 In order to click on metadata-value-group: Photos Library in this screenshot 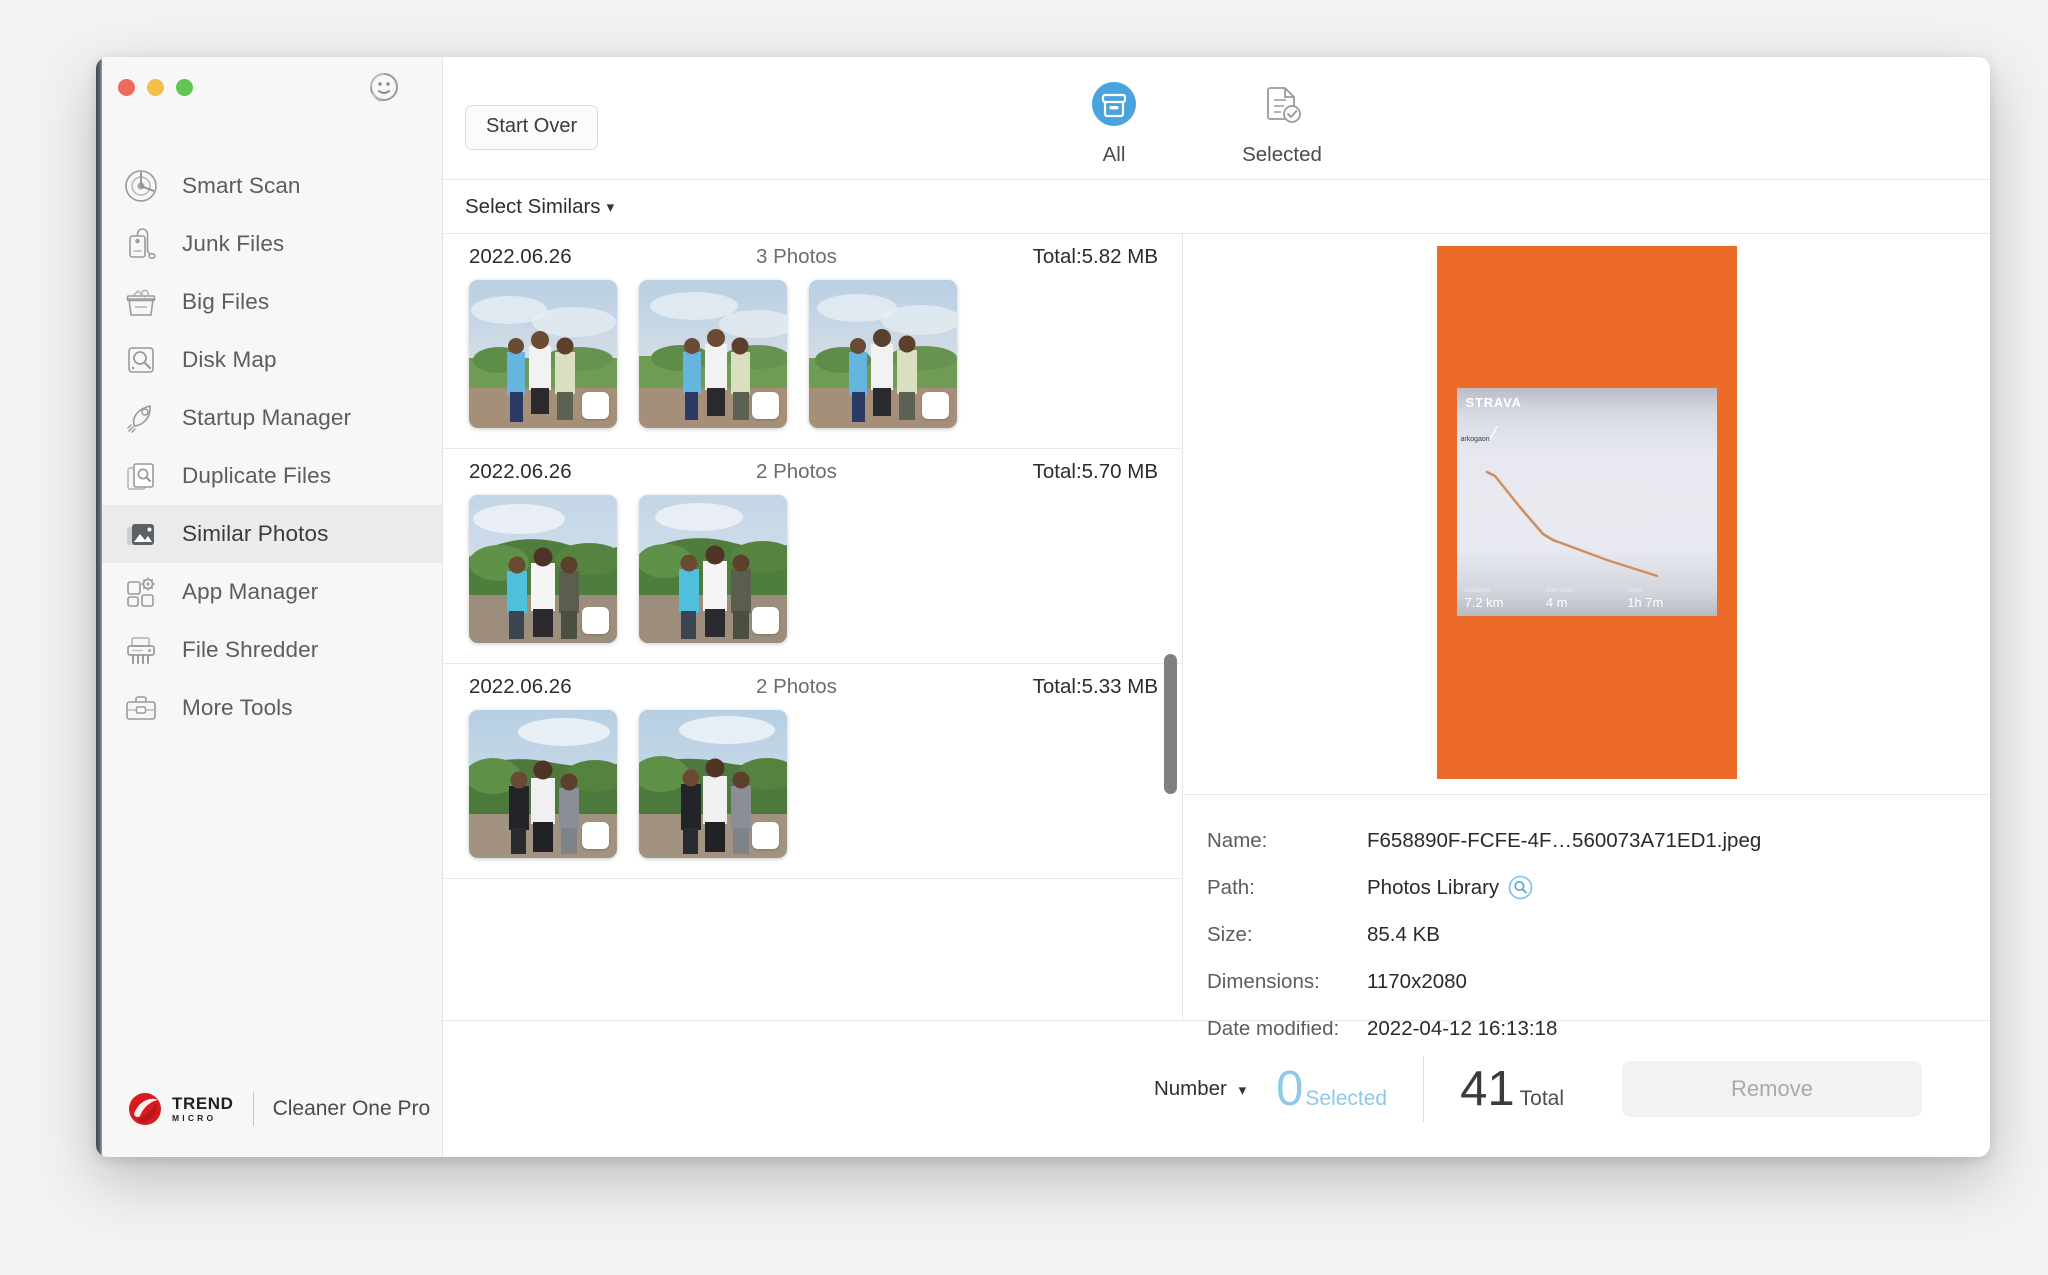, I will do `click(1450, 887)`.